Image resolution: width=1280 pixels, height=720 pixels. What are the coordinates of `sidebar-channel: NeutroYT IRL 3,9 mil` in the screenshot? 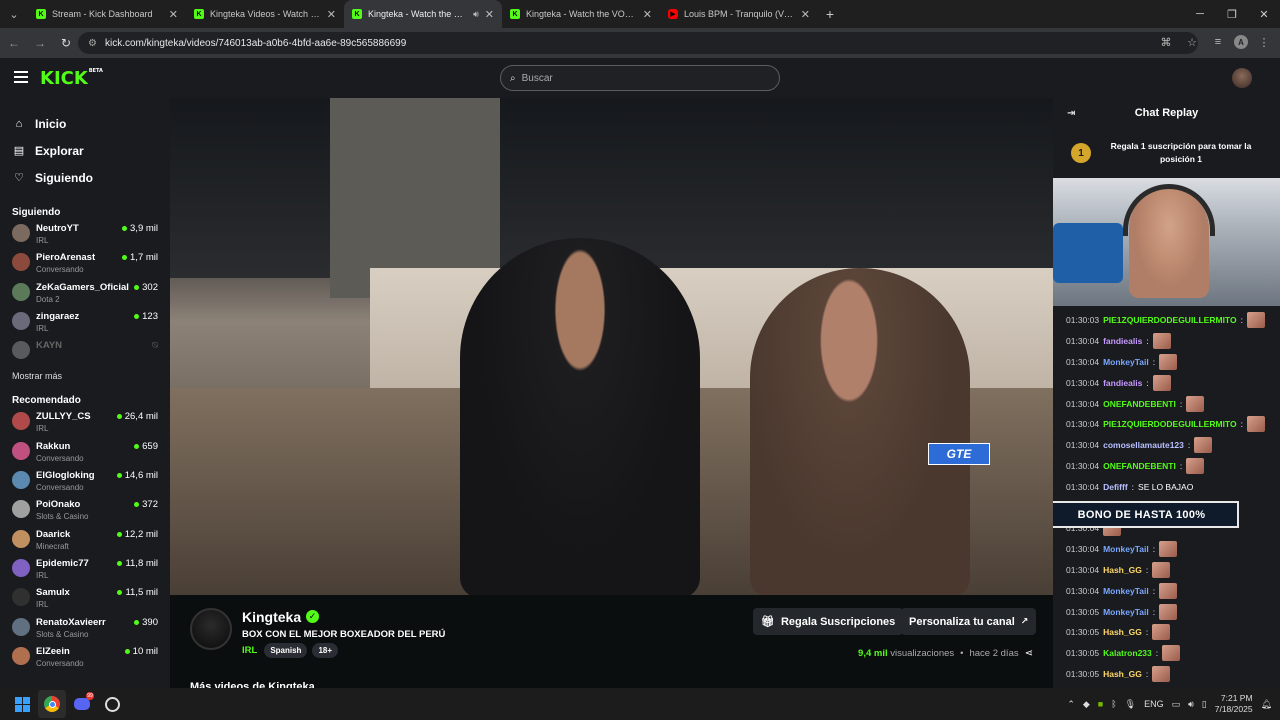 It's located at (85, 235).